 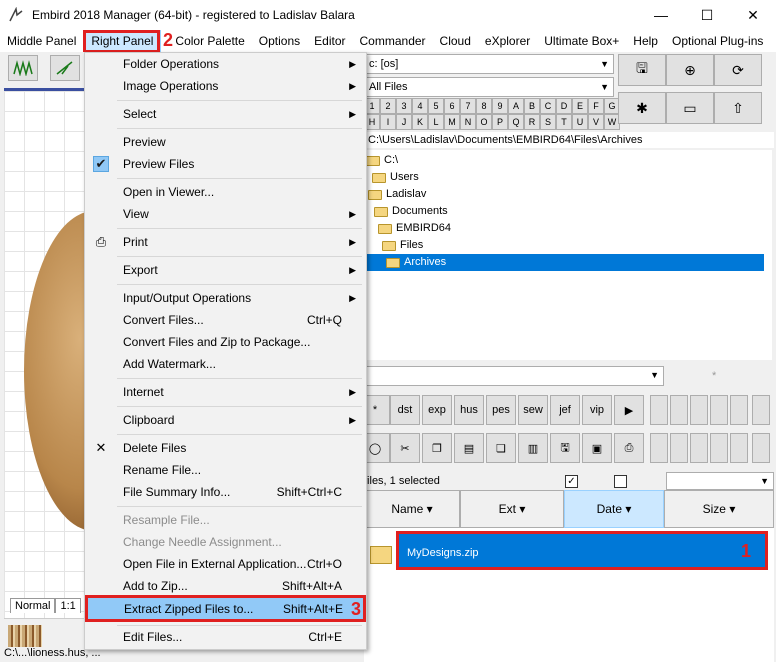 I want to click on menu-editor: Editor, so click(x=329, y=41).